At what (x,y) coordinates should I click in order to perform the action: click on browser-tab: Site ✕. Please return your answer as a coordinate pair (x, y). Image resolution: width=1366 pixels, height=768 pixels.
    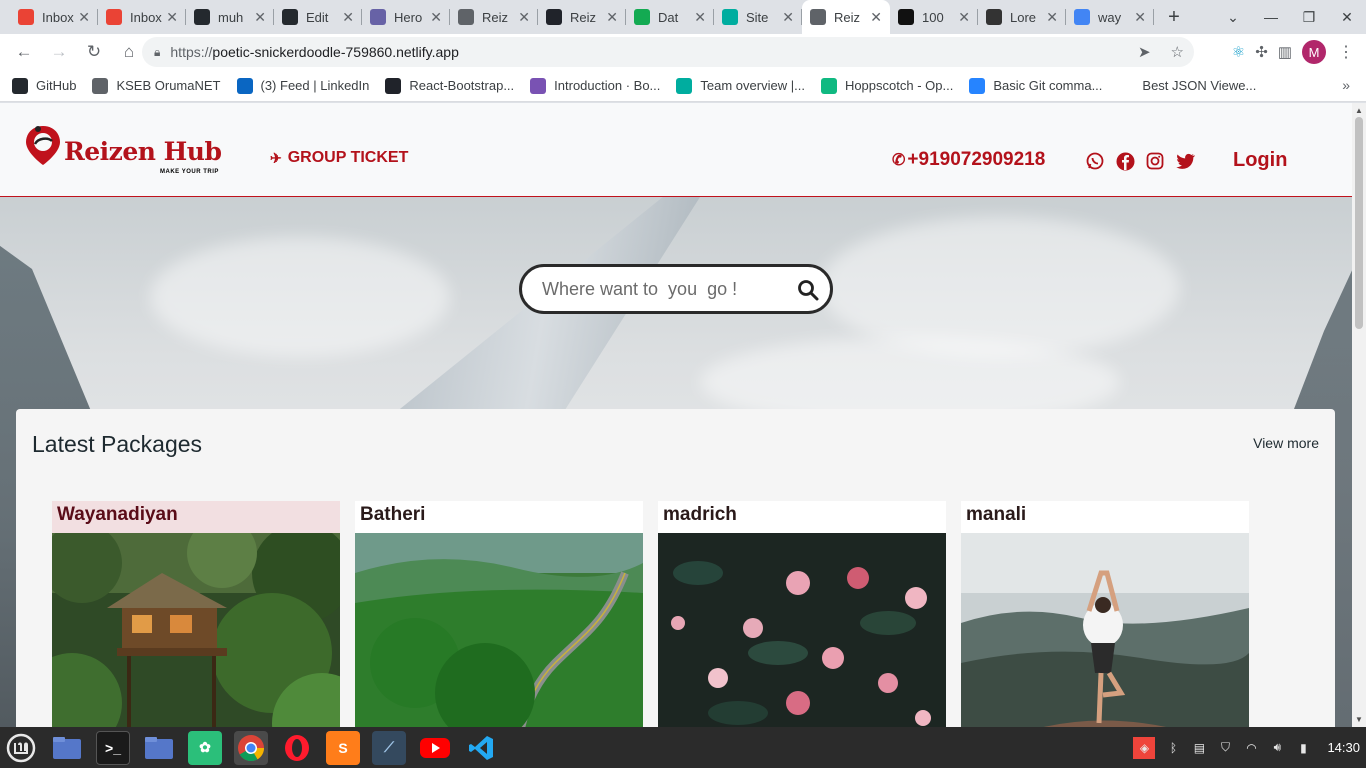
    Looking at the image, I should click on (758, 17).